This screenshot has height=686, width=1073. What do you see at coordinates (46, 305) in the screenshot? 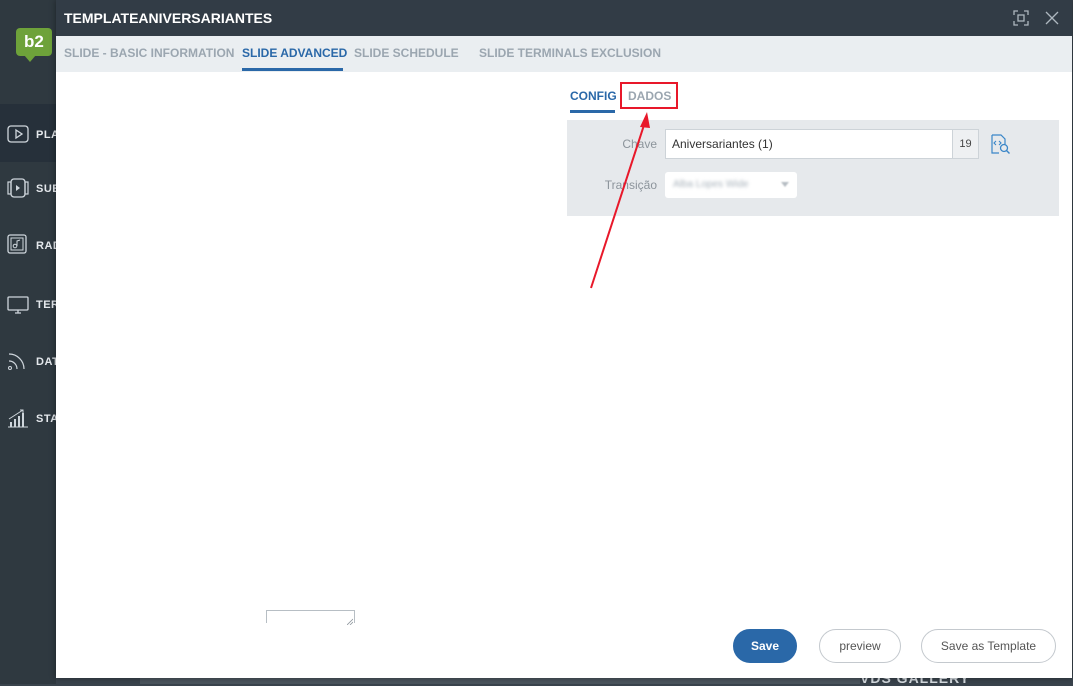
I see `sidebar-label: TERMINALS` at bounding box center [46, 305].